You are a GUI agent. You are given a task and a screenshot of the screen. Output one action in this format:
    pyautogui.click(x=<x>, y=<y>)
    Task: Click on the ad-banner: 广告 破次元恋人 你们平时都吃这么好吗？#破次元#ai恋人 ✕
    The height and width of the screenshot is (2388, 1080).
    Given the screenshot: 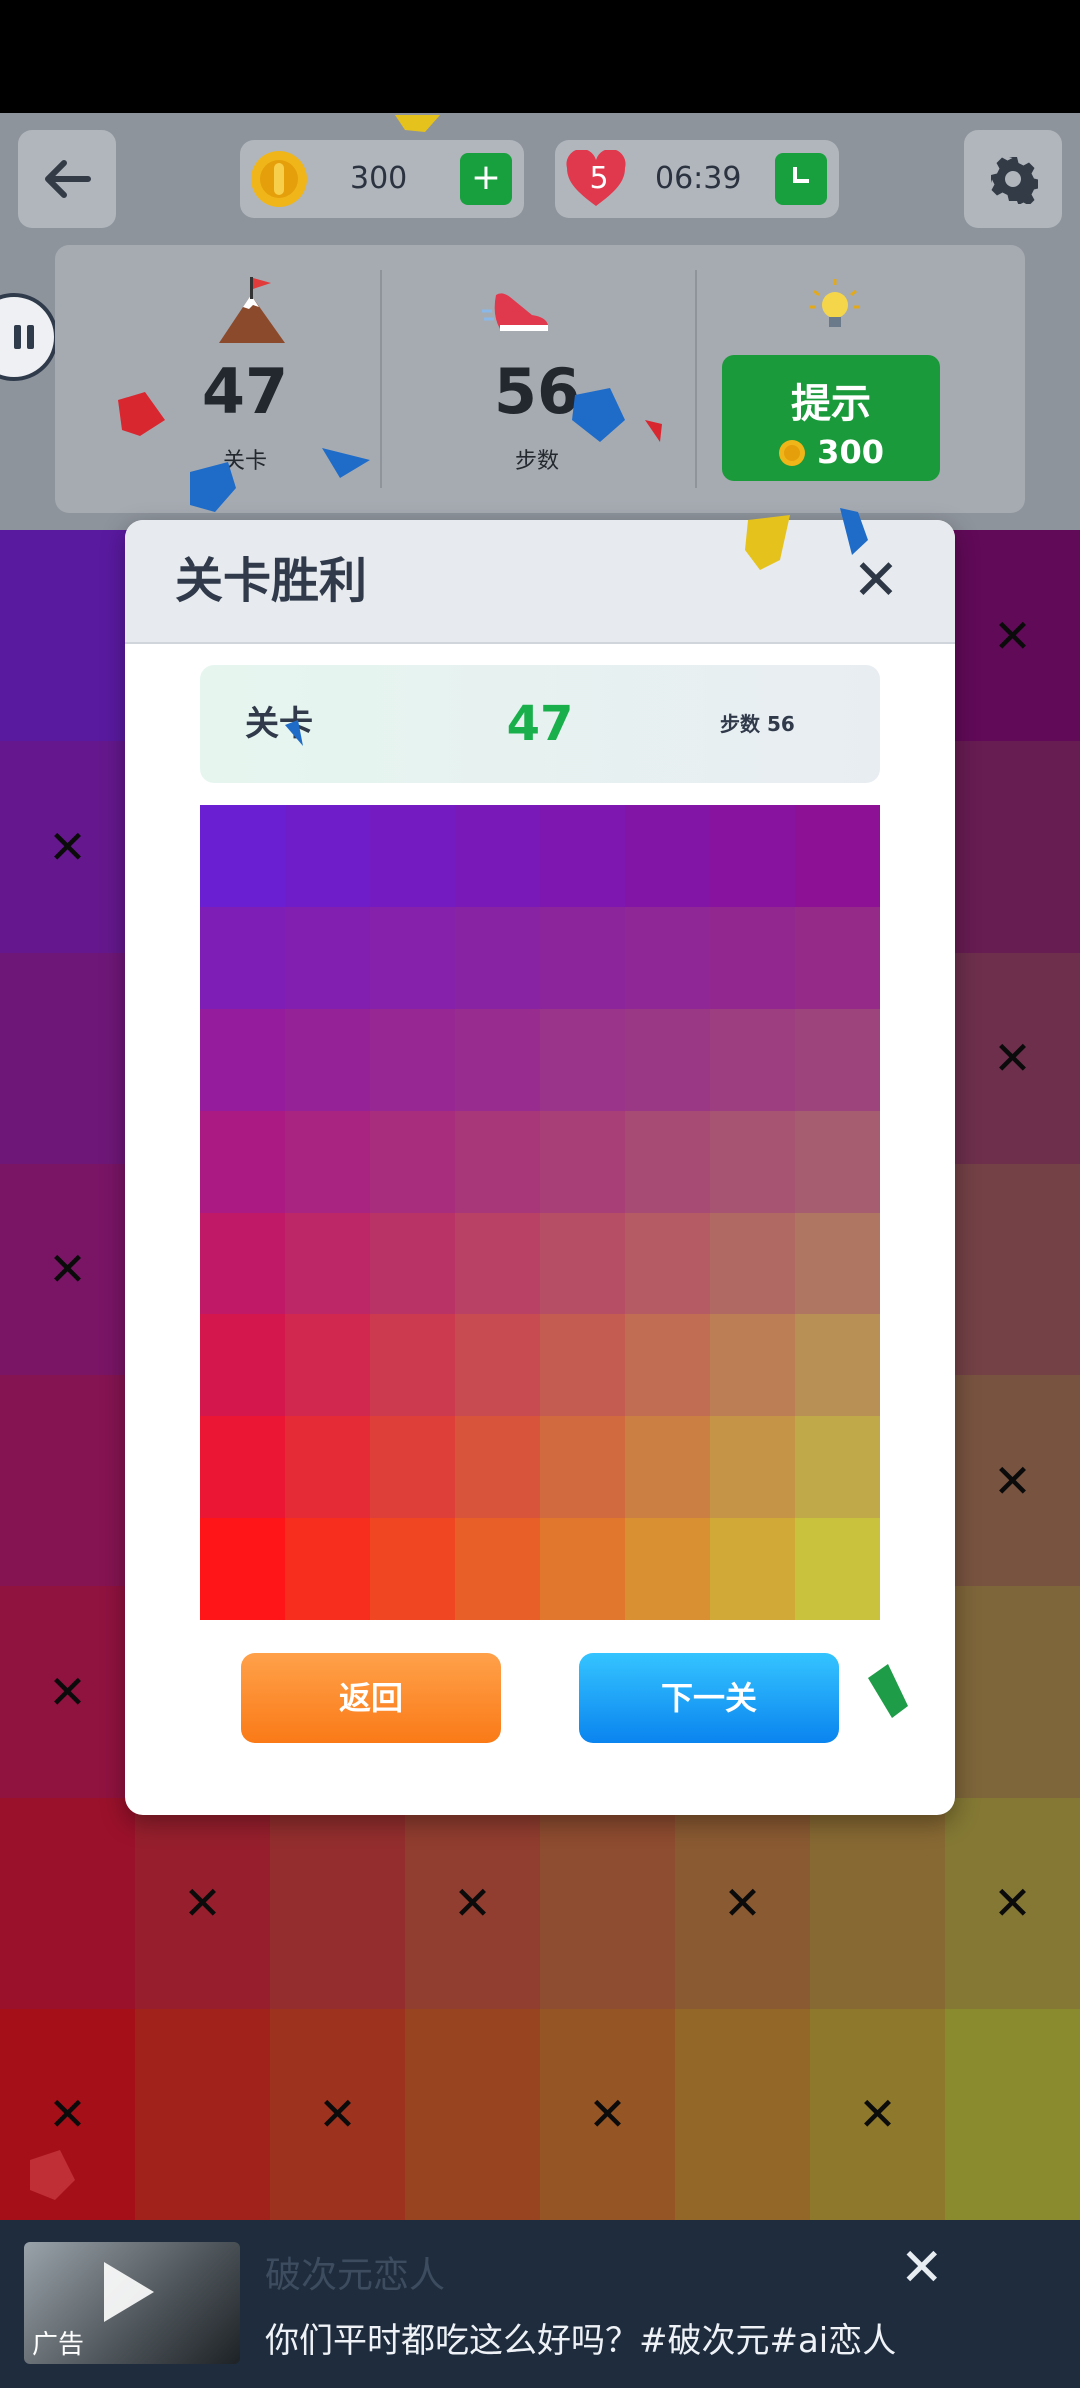 What is the action you would take?
    pyautogui.click(x=540, y=2304)
    